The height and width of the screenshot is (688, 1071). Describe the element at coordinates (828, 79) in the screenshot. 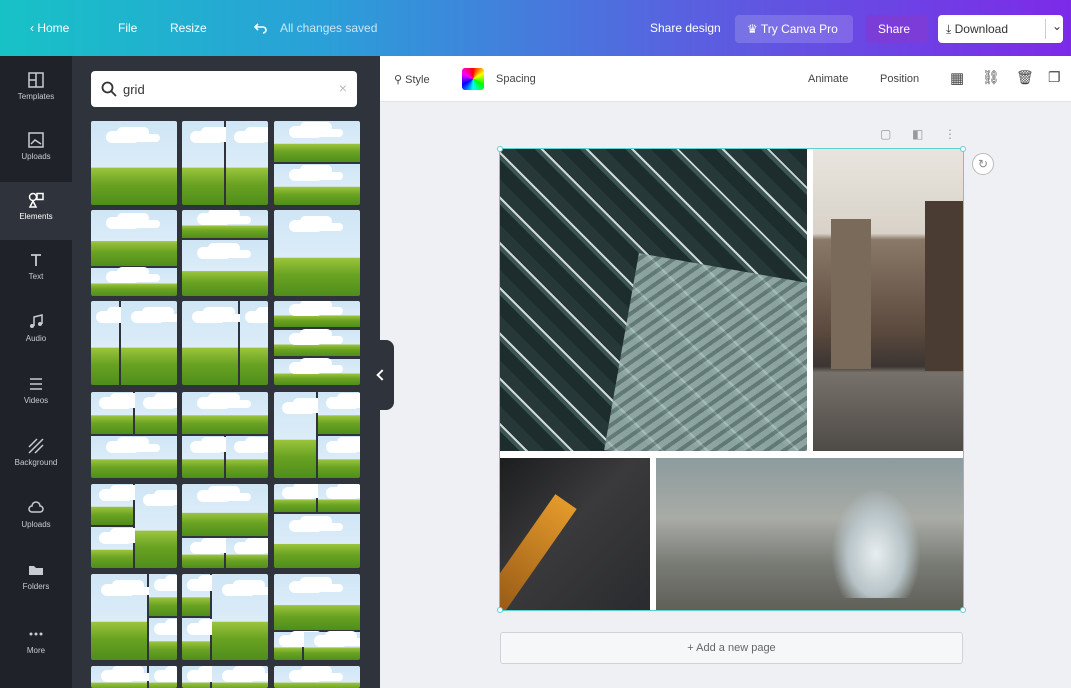

I see `animate-button: Animate` at that location.